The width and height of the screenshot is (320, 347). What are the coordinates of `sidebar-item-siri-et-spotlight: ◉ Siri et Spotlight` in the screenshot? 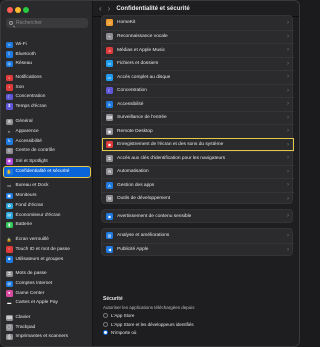 It's located at (47, 162).